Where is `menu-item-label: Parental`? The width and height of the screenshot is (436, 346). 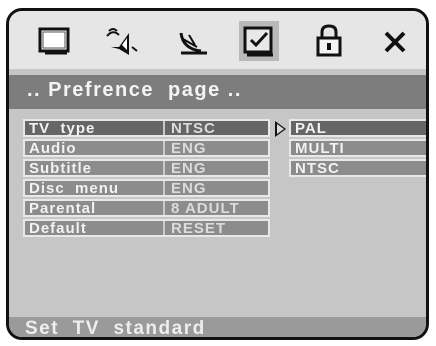
menu-item-label: Parental is located at coordinates (63, 208).